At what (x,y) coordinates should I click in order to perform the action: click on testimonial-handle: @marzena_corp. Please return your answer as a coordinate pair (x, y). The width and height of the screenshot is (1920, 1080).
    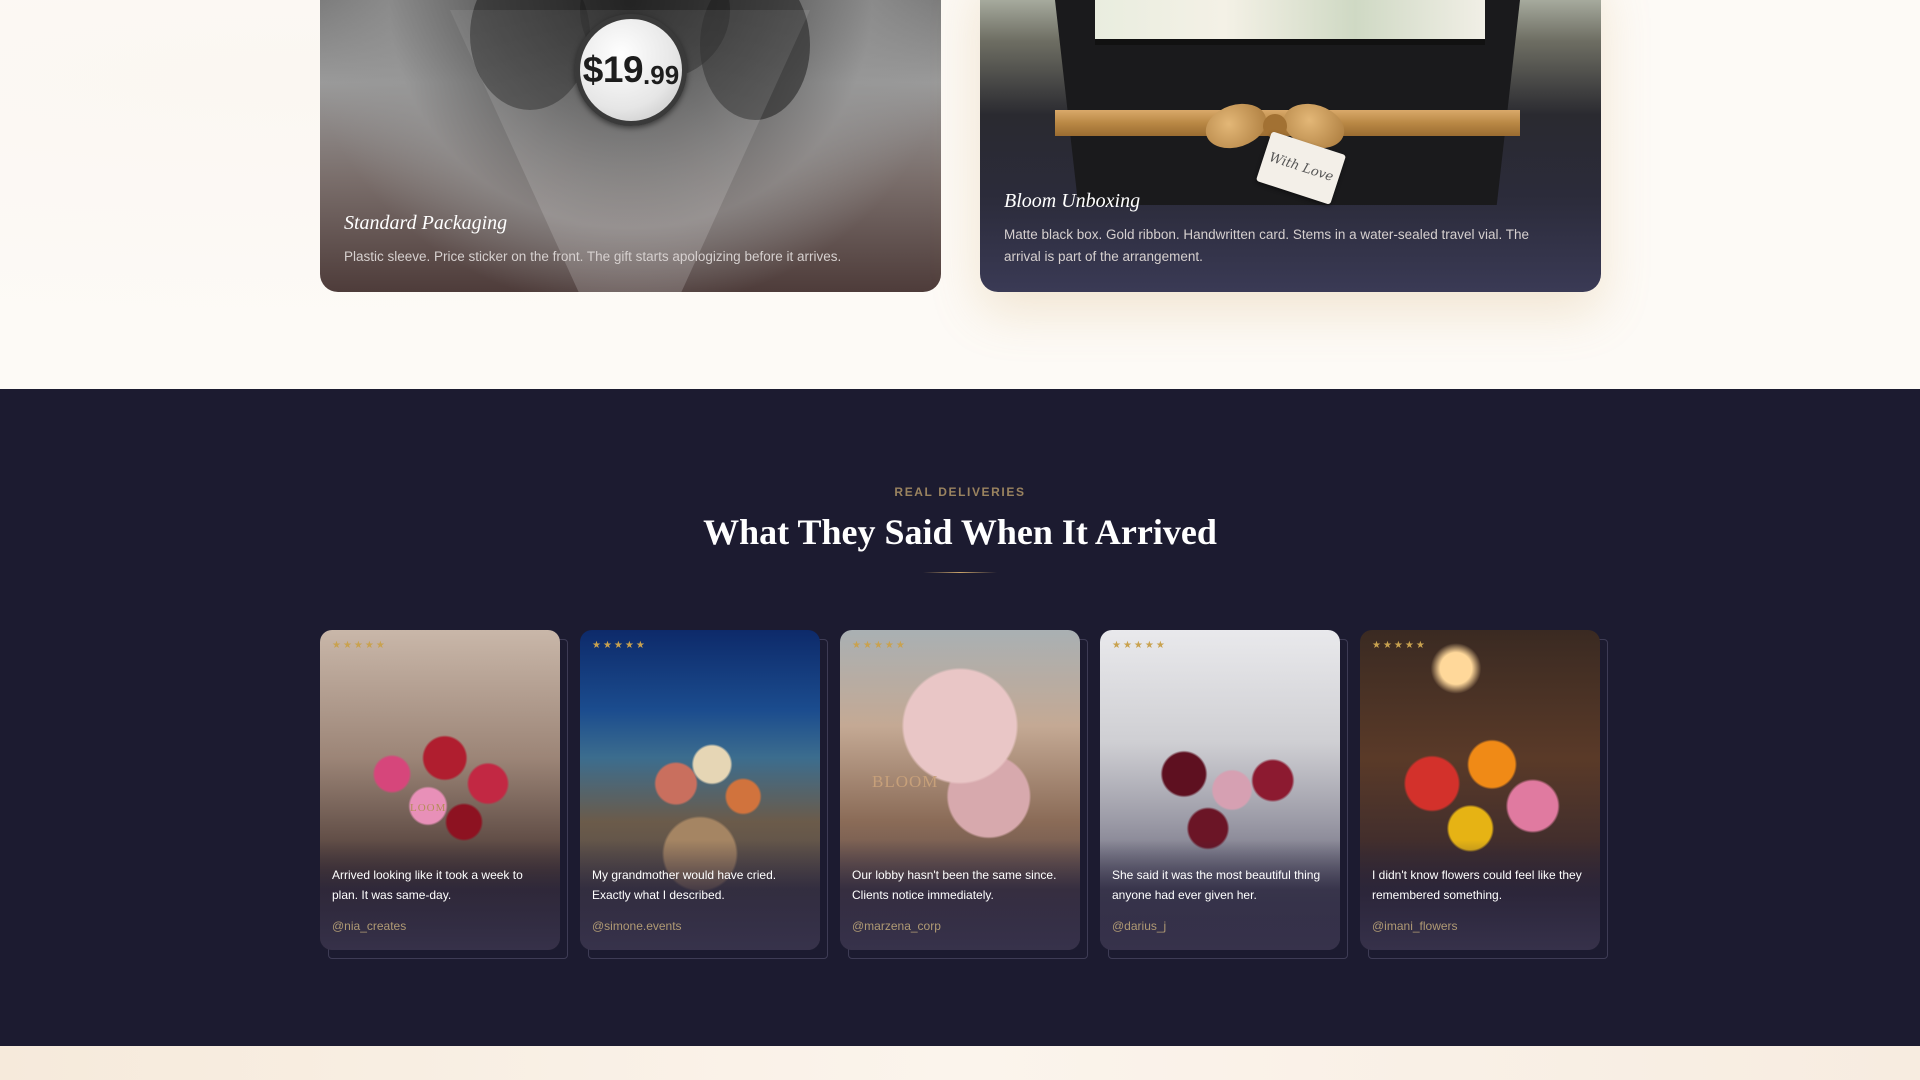
    Looking at the image, I should click on (896, 926).